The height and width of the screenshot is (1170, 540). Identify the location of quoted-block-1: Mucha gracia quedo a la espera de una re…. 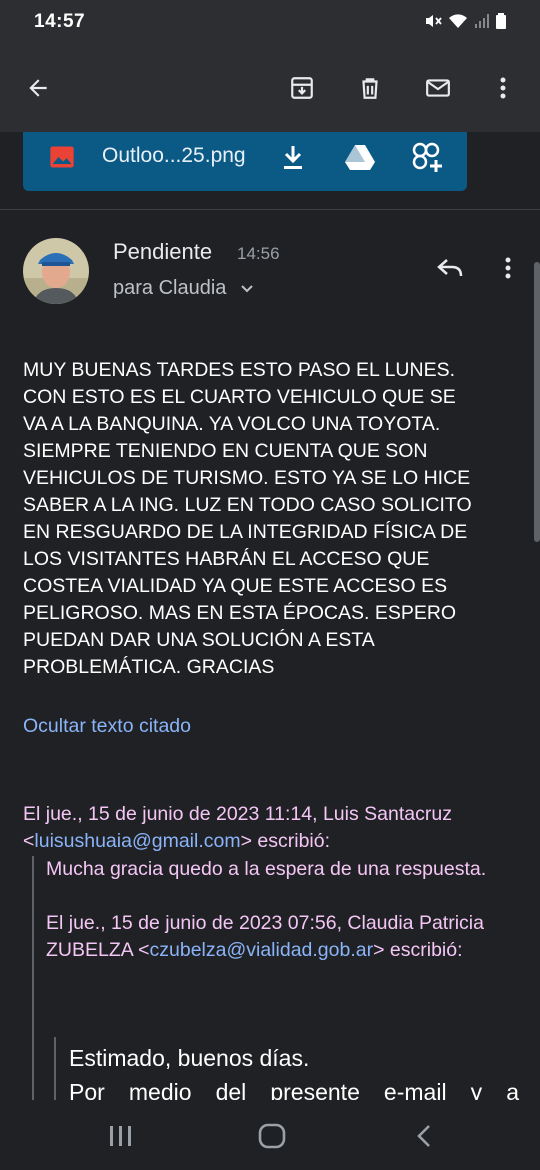
(286, 910).